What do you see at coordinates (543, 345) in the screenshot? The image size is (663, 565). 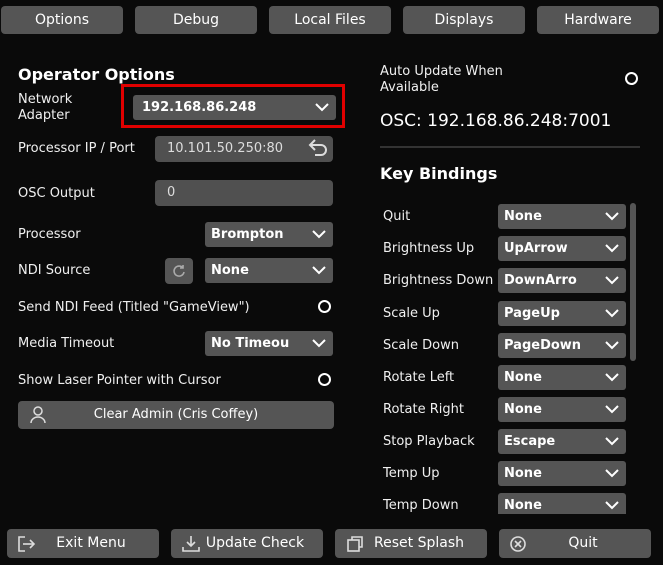 I see `binding-value: PageDown` at bounding box center [543, 345].